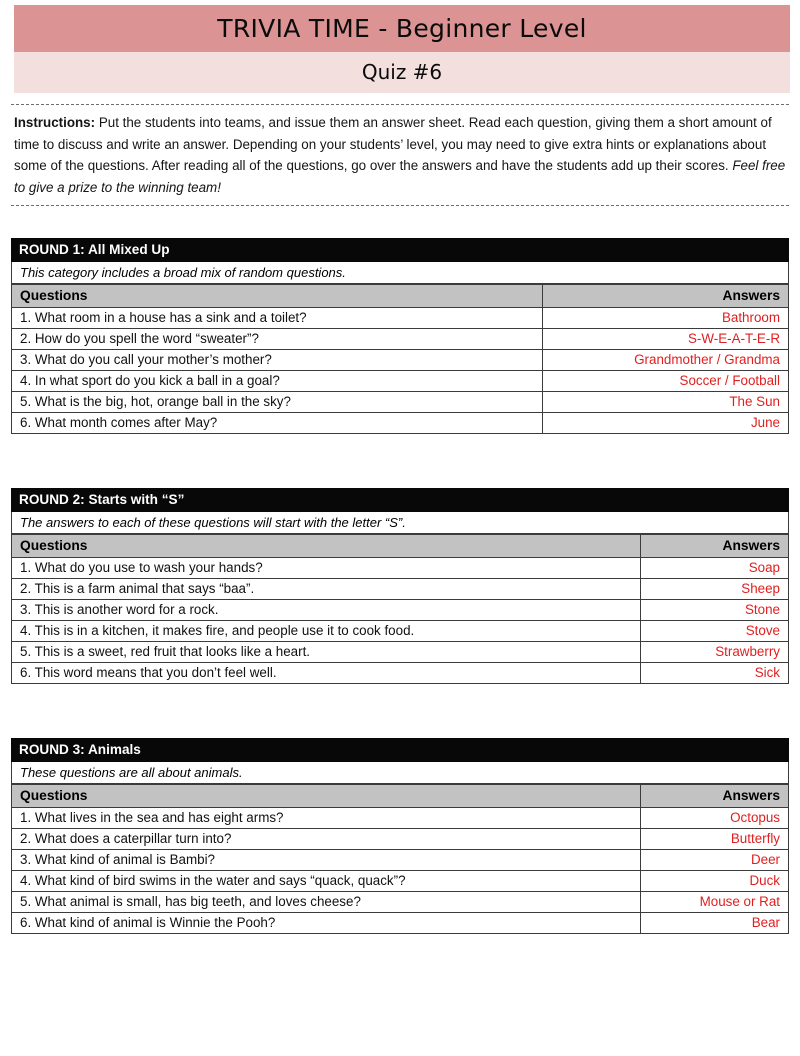 This screenshot has height=1056, width=800. I want to click on answer-cell: Strawberry, so click(714, 652).